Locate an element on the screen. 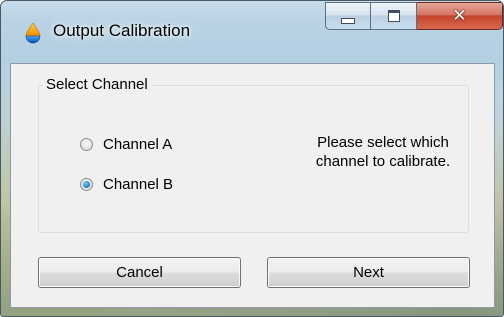  radio-channel-b: Channel B is located at coordinates (126, 184).